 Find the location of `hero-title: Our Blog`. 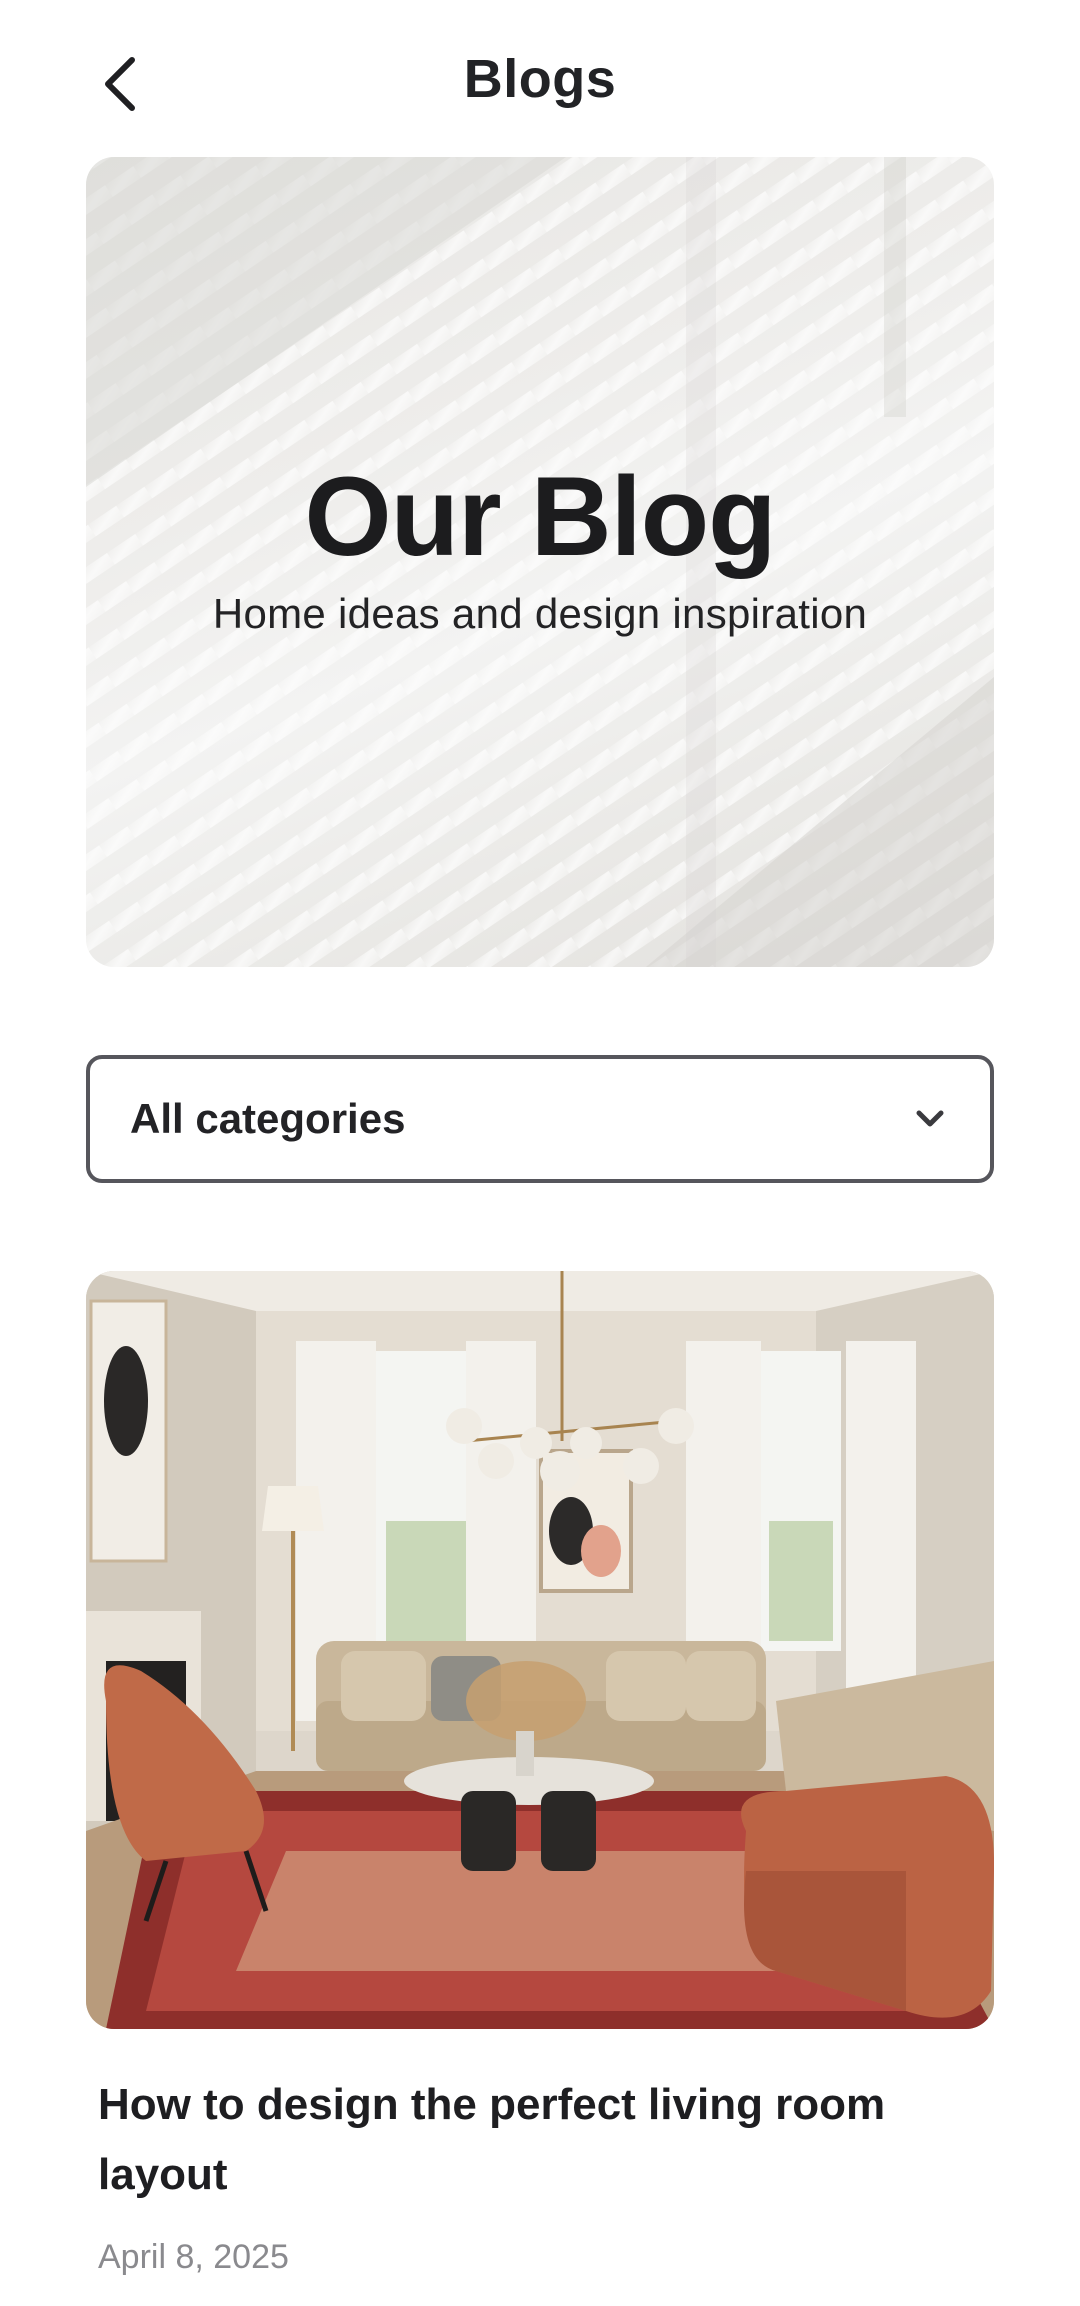

hero-title: Our Blog is located at coordinates (540, 516).